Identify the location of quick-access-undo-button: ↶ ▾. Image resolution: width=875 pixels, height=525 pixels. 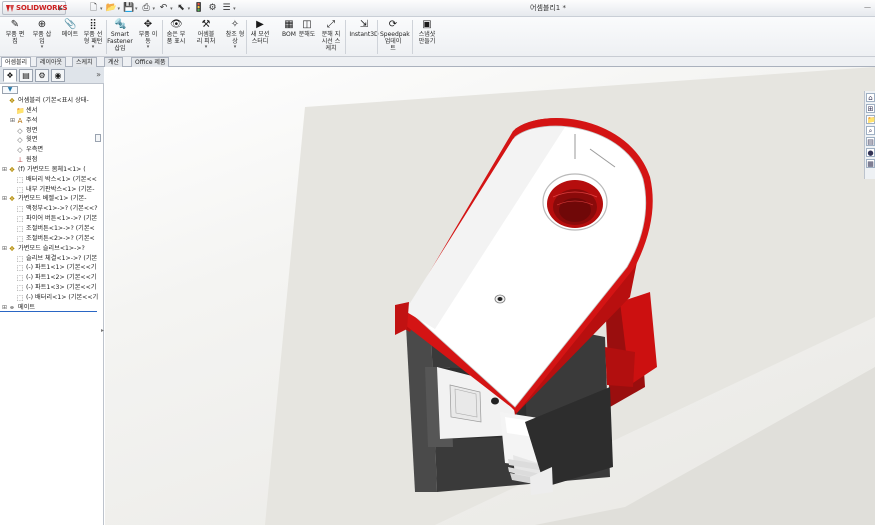
(165, 8).